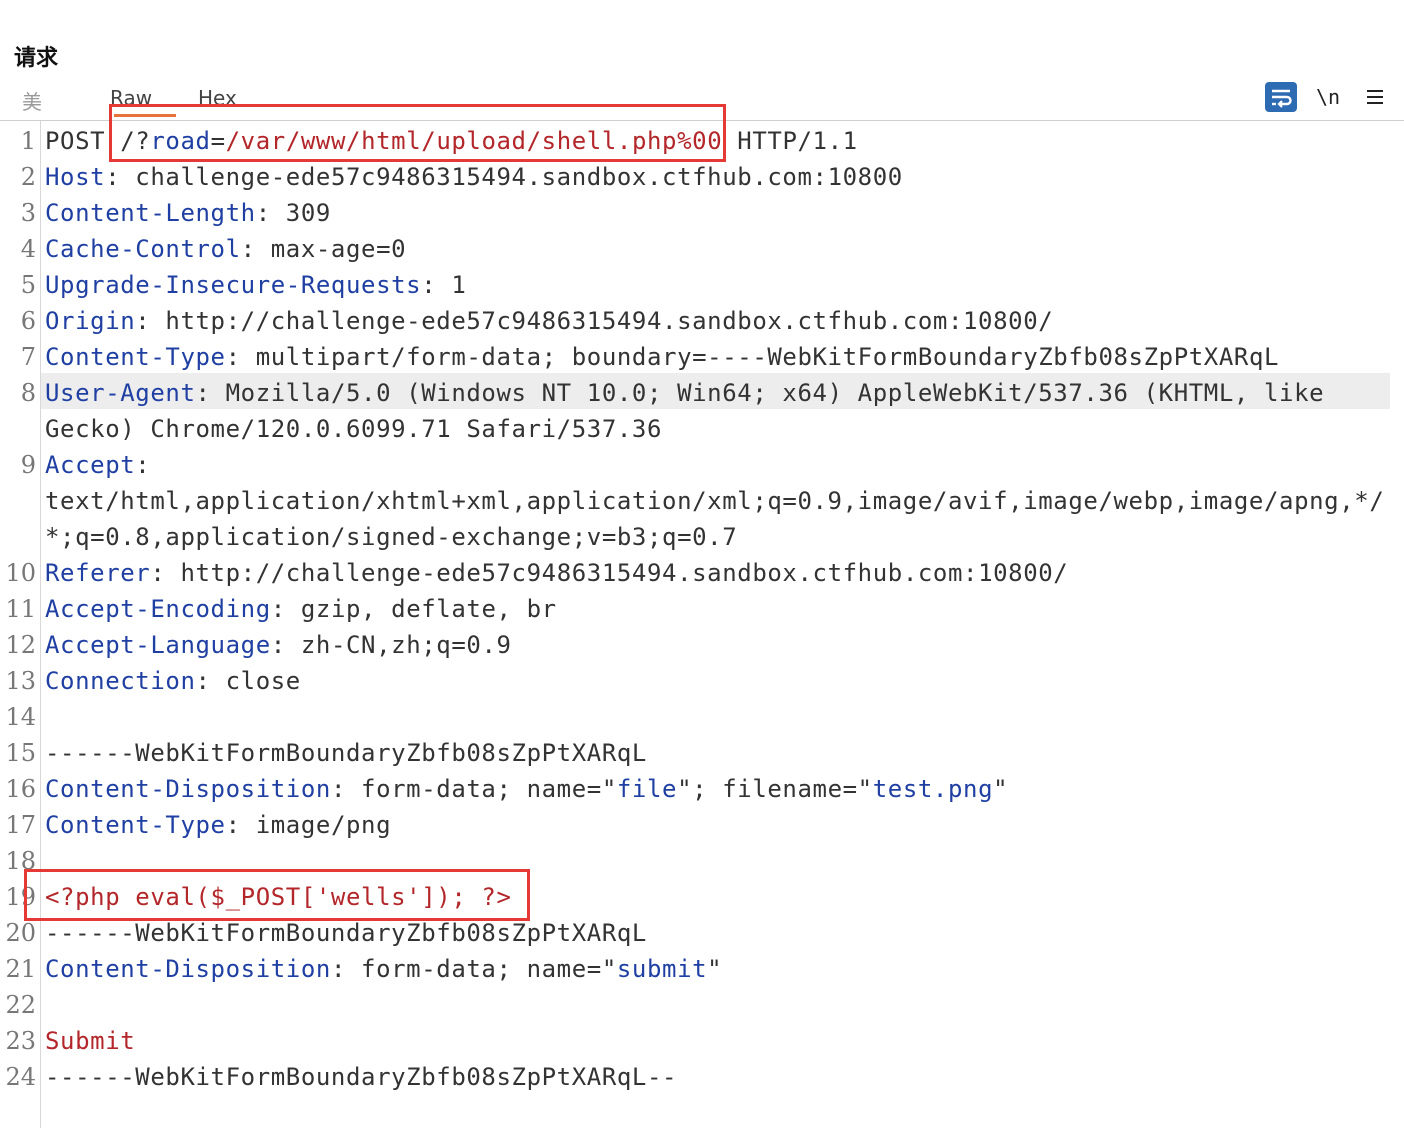  What do you see at coordinates (32, 100) in the screenshot?
I see `tab-pretty: 美` at bounding box center [32, 100].